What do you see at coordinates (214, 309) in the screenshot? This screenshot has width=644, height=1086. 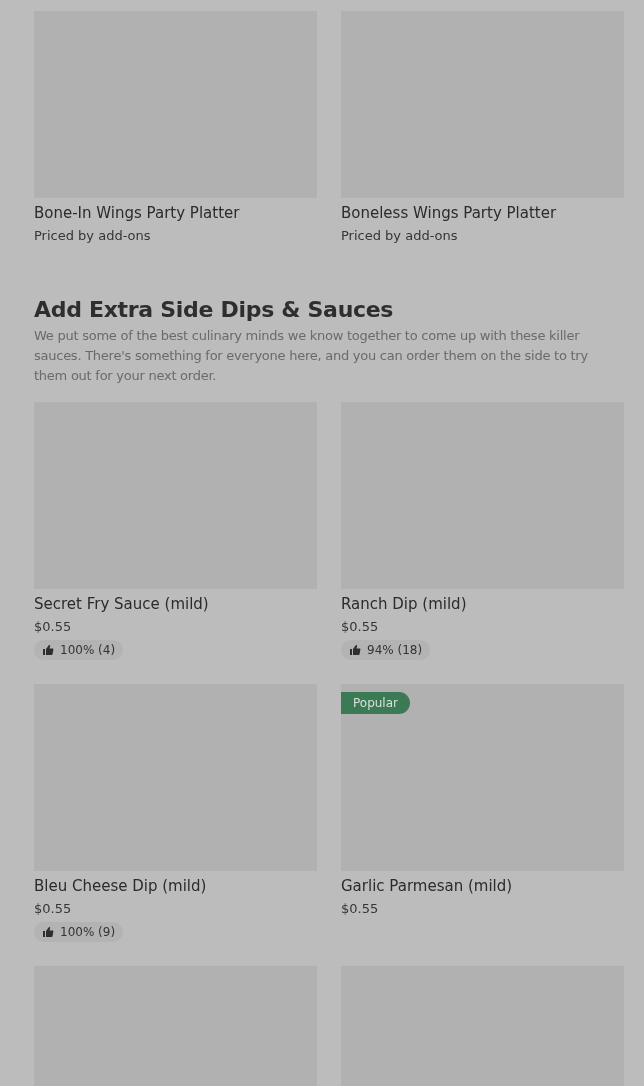 I see `section-heading: Add Extra Side Dips & Sauces` at bounding box center [214, 309].